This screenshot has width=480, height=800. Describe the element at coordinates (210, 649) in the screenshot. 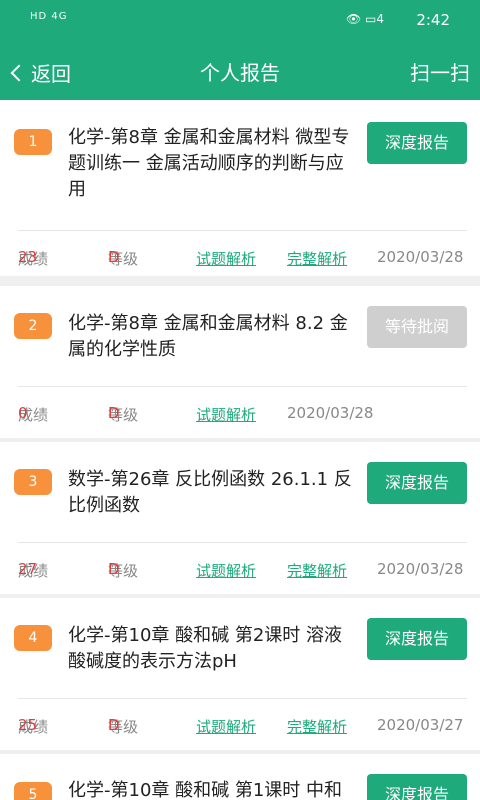

I see `report-title: 化学-第10章 酸和碱 第2课时 溶液酸碱度的表示方法pH` at that location.